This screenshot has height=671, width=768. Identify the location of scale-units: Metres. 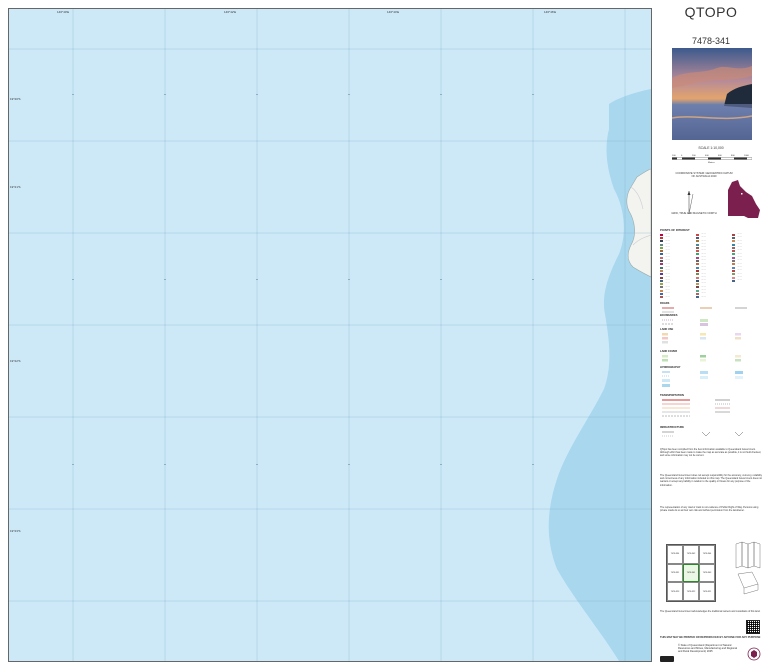
(712, 162).